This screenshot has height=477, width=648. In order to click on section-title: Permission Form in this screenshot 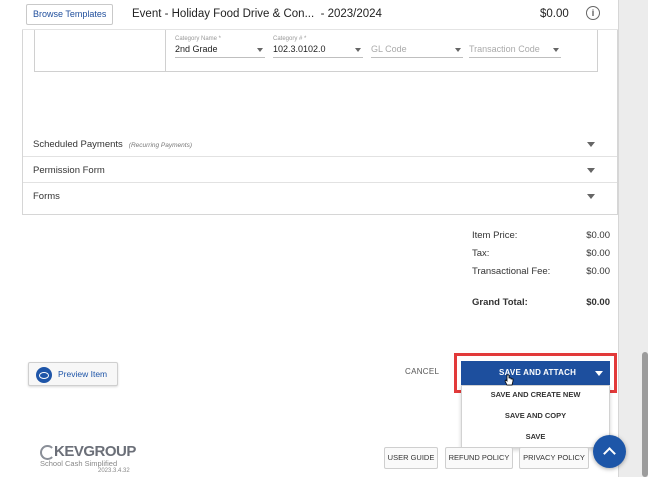, I will do `click(69, 170)`.